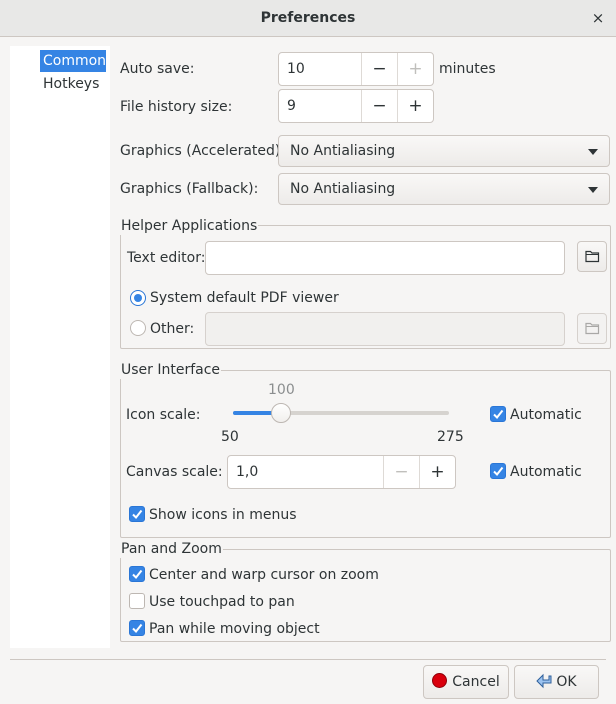 The height and width of the screenshot is (704, 616). What do you see at coordinates (171, 549) in the screenshot?
I see `pan-zoom-title: Pan and Zoom` at bounding box center [171, 549].